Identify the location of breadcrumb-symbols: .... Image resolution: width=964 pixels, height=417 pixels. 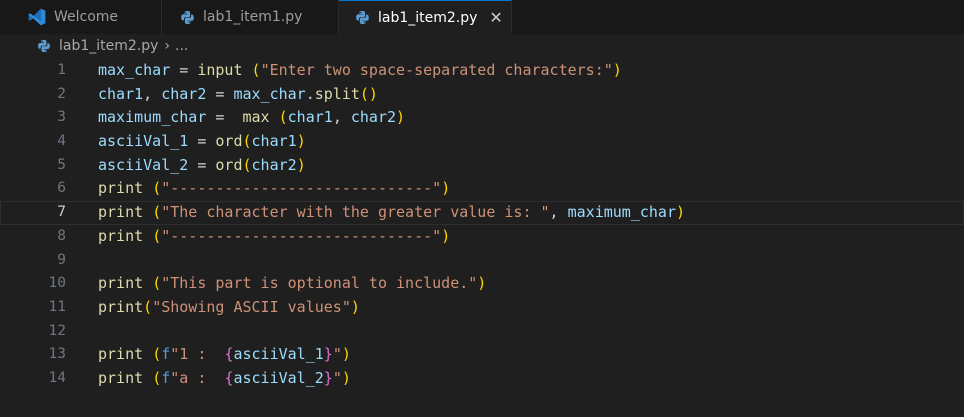
(181, 46).